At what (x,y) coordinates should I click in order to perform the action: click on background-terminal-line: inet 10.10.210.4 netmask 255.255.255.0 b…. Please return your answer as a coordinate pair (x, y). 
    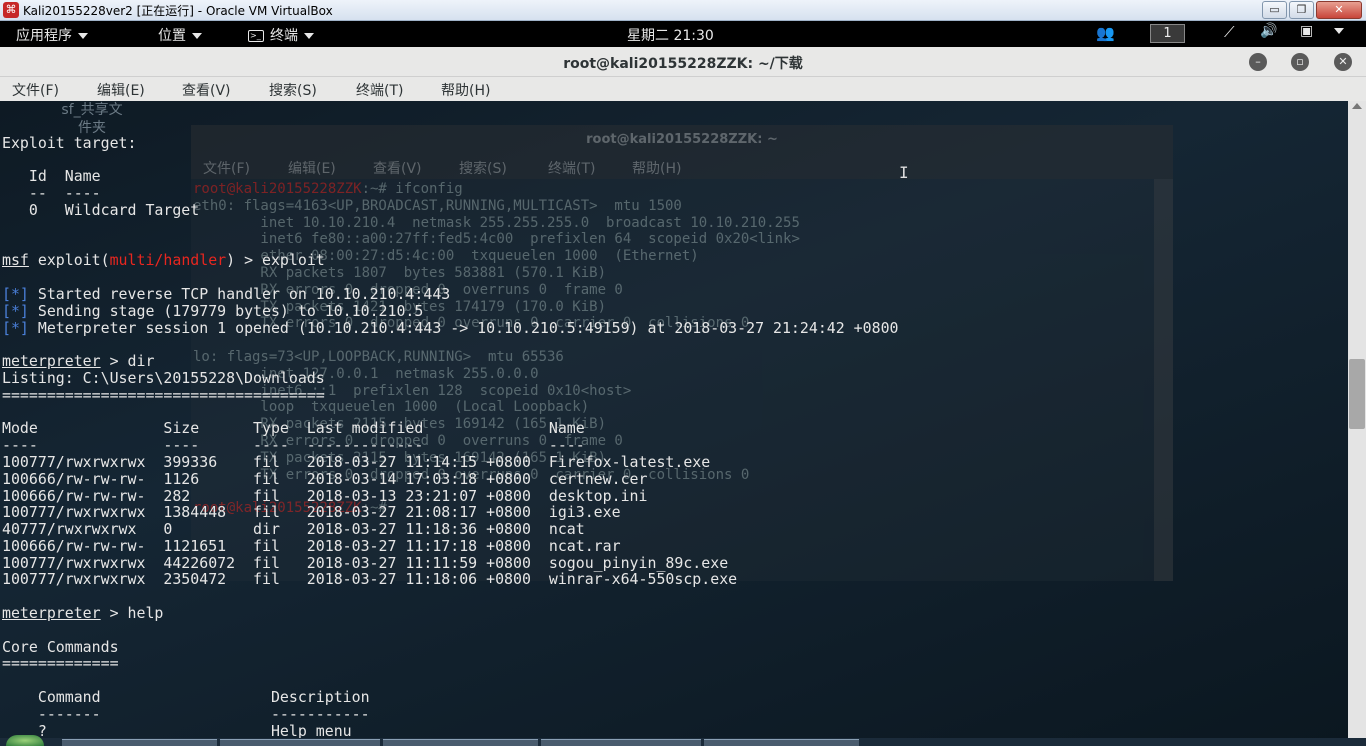
    Looking at the image, I should click on (496, 222).